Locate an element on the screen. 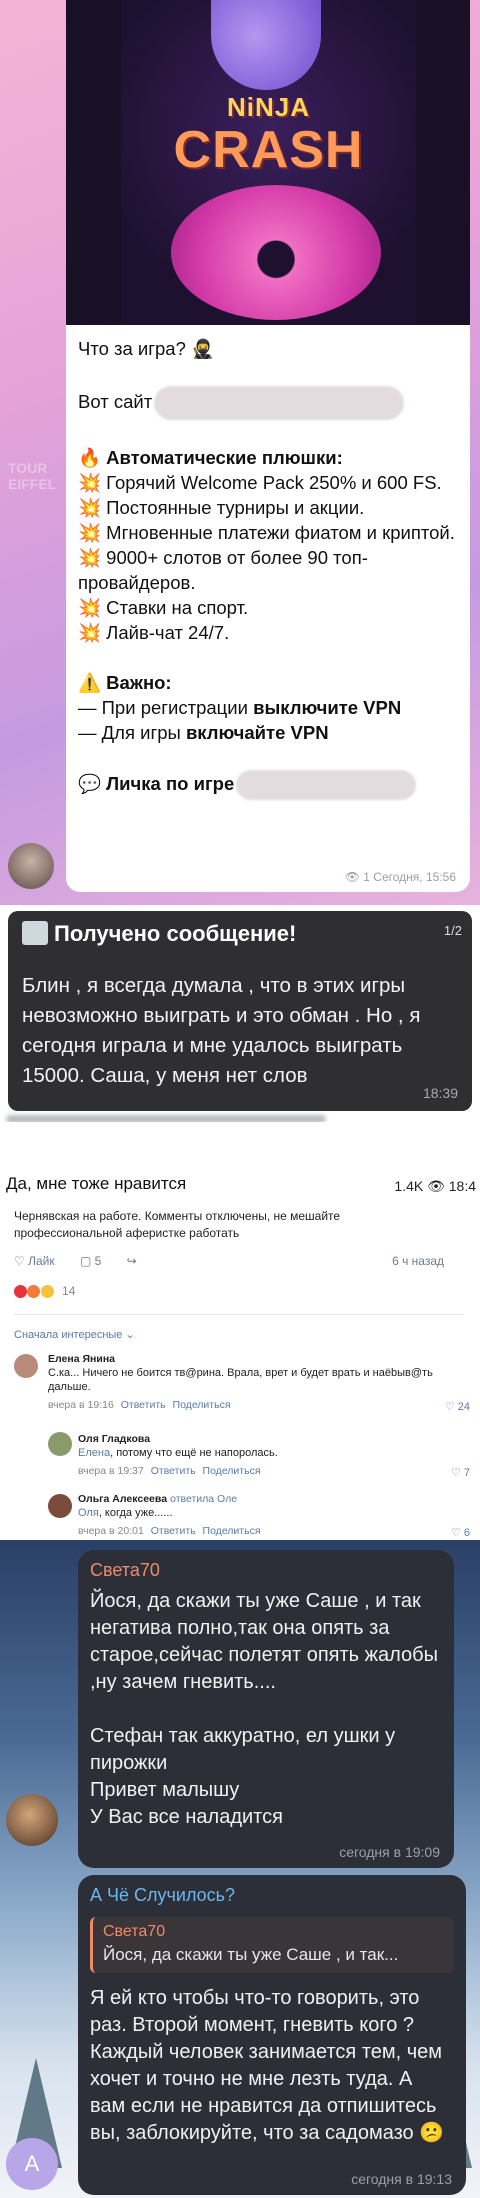 This screenshot has height=2198, width=480. reactions: 14 is located at coordinates (45, 1291).